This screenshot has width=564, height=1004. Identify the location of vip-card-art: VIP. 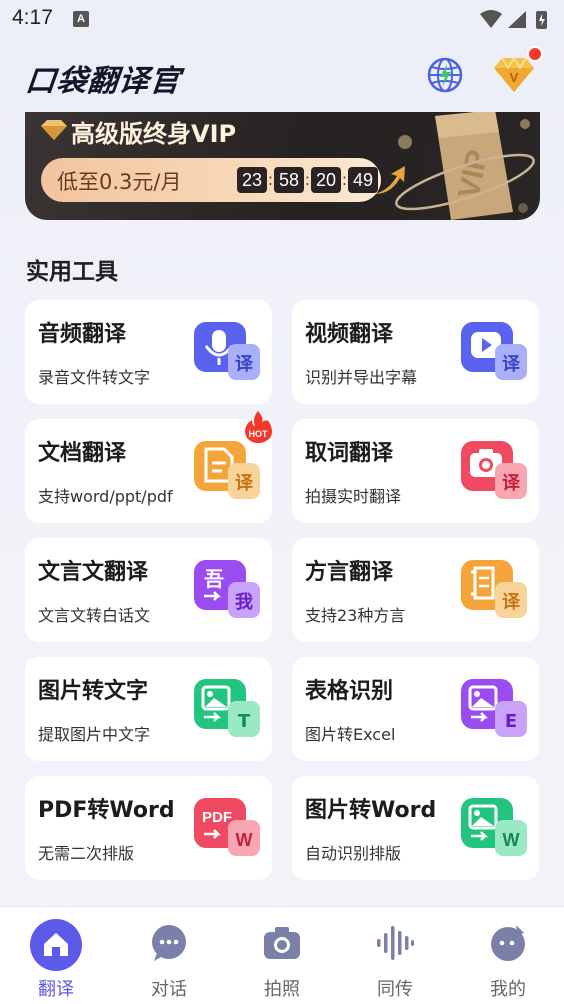
(465, 166).